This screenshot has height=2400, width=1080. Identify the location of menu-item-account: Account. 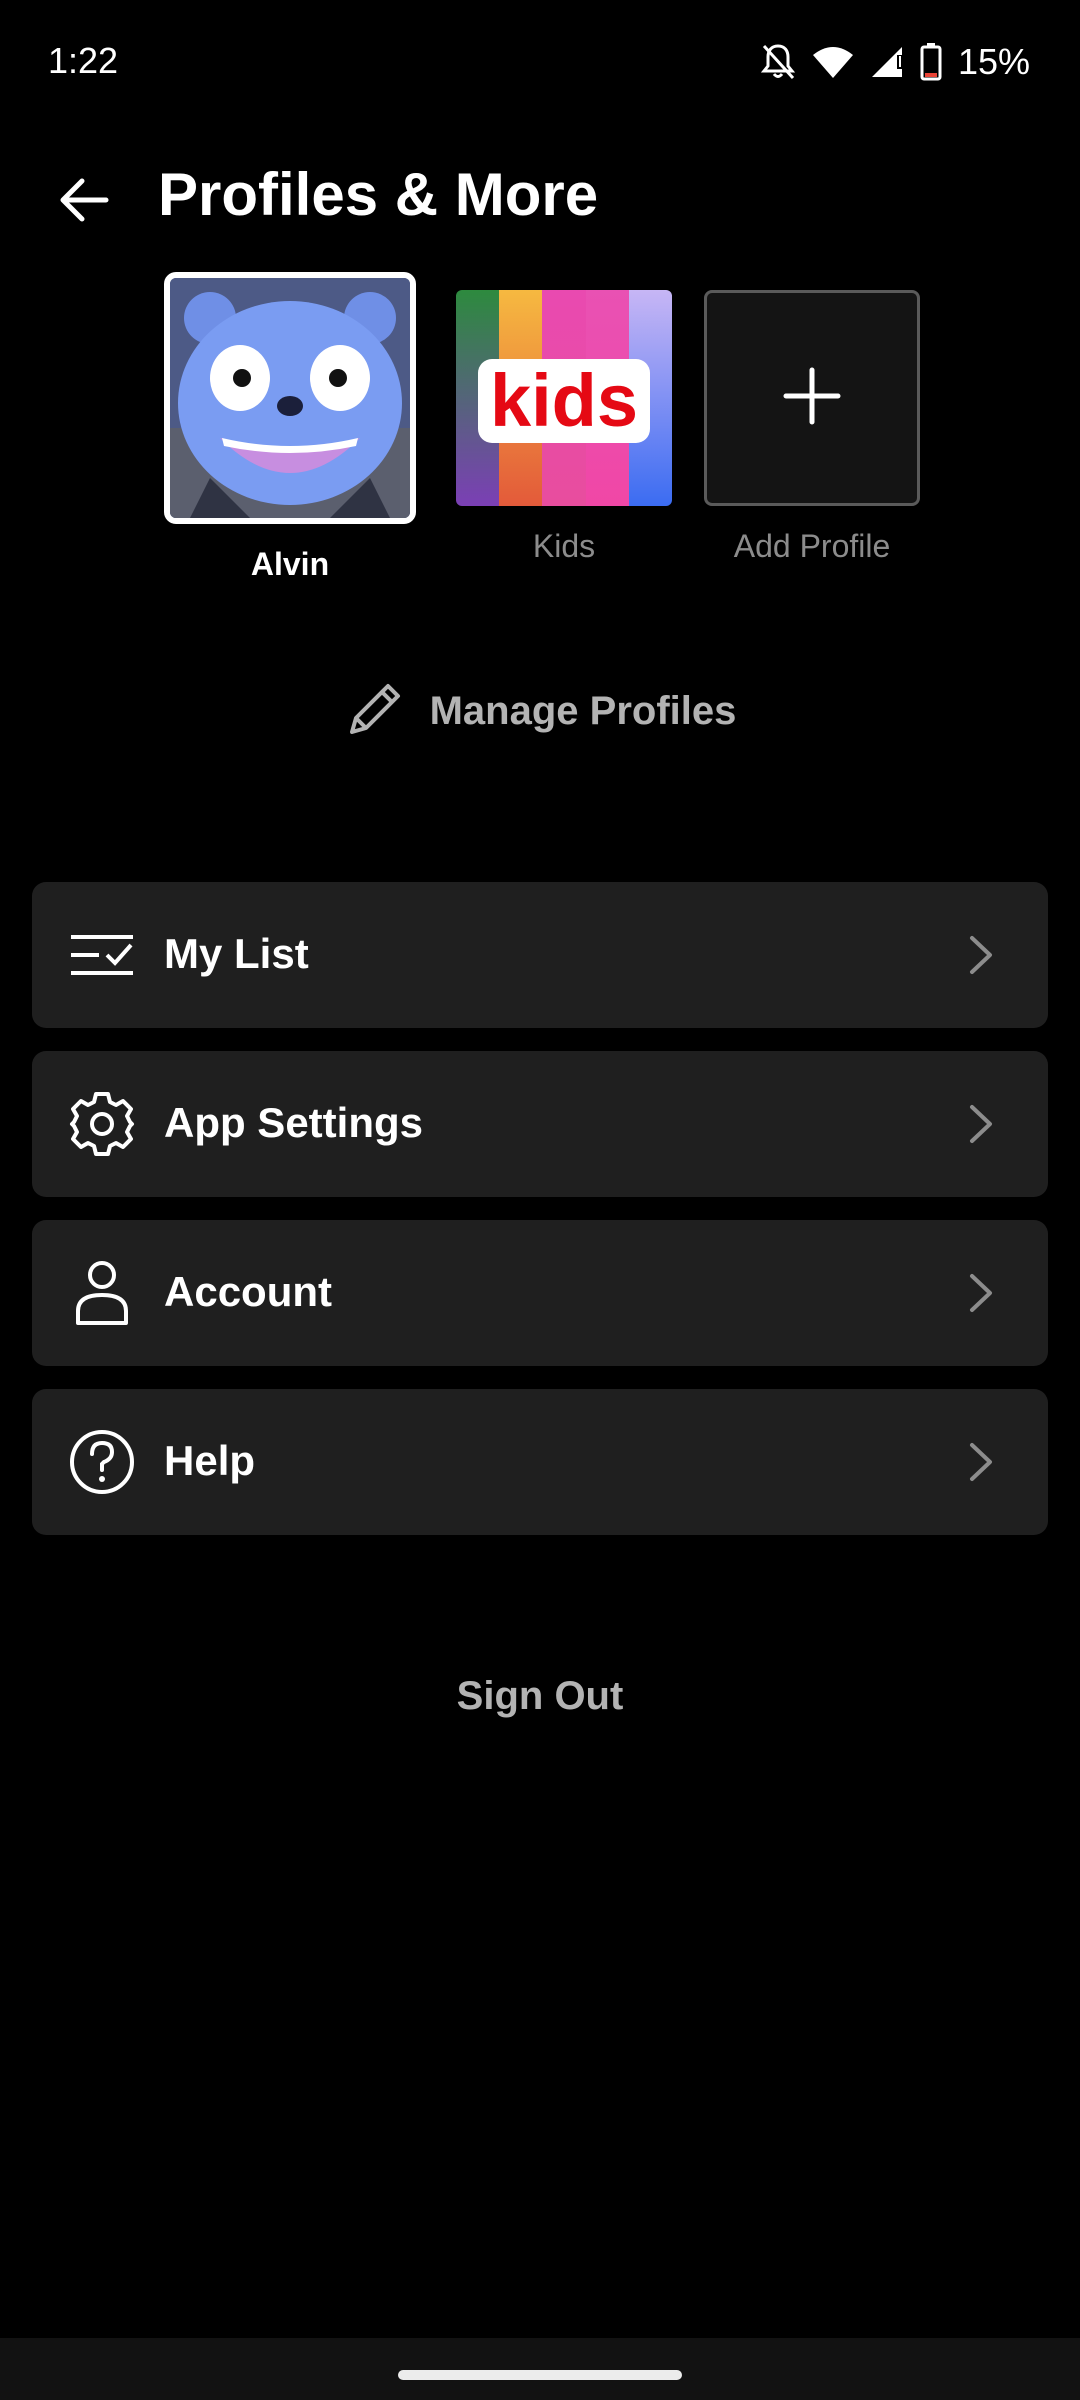
(540, 1293).